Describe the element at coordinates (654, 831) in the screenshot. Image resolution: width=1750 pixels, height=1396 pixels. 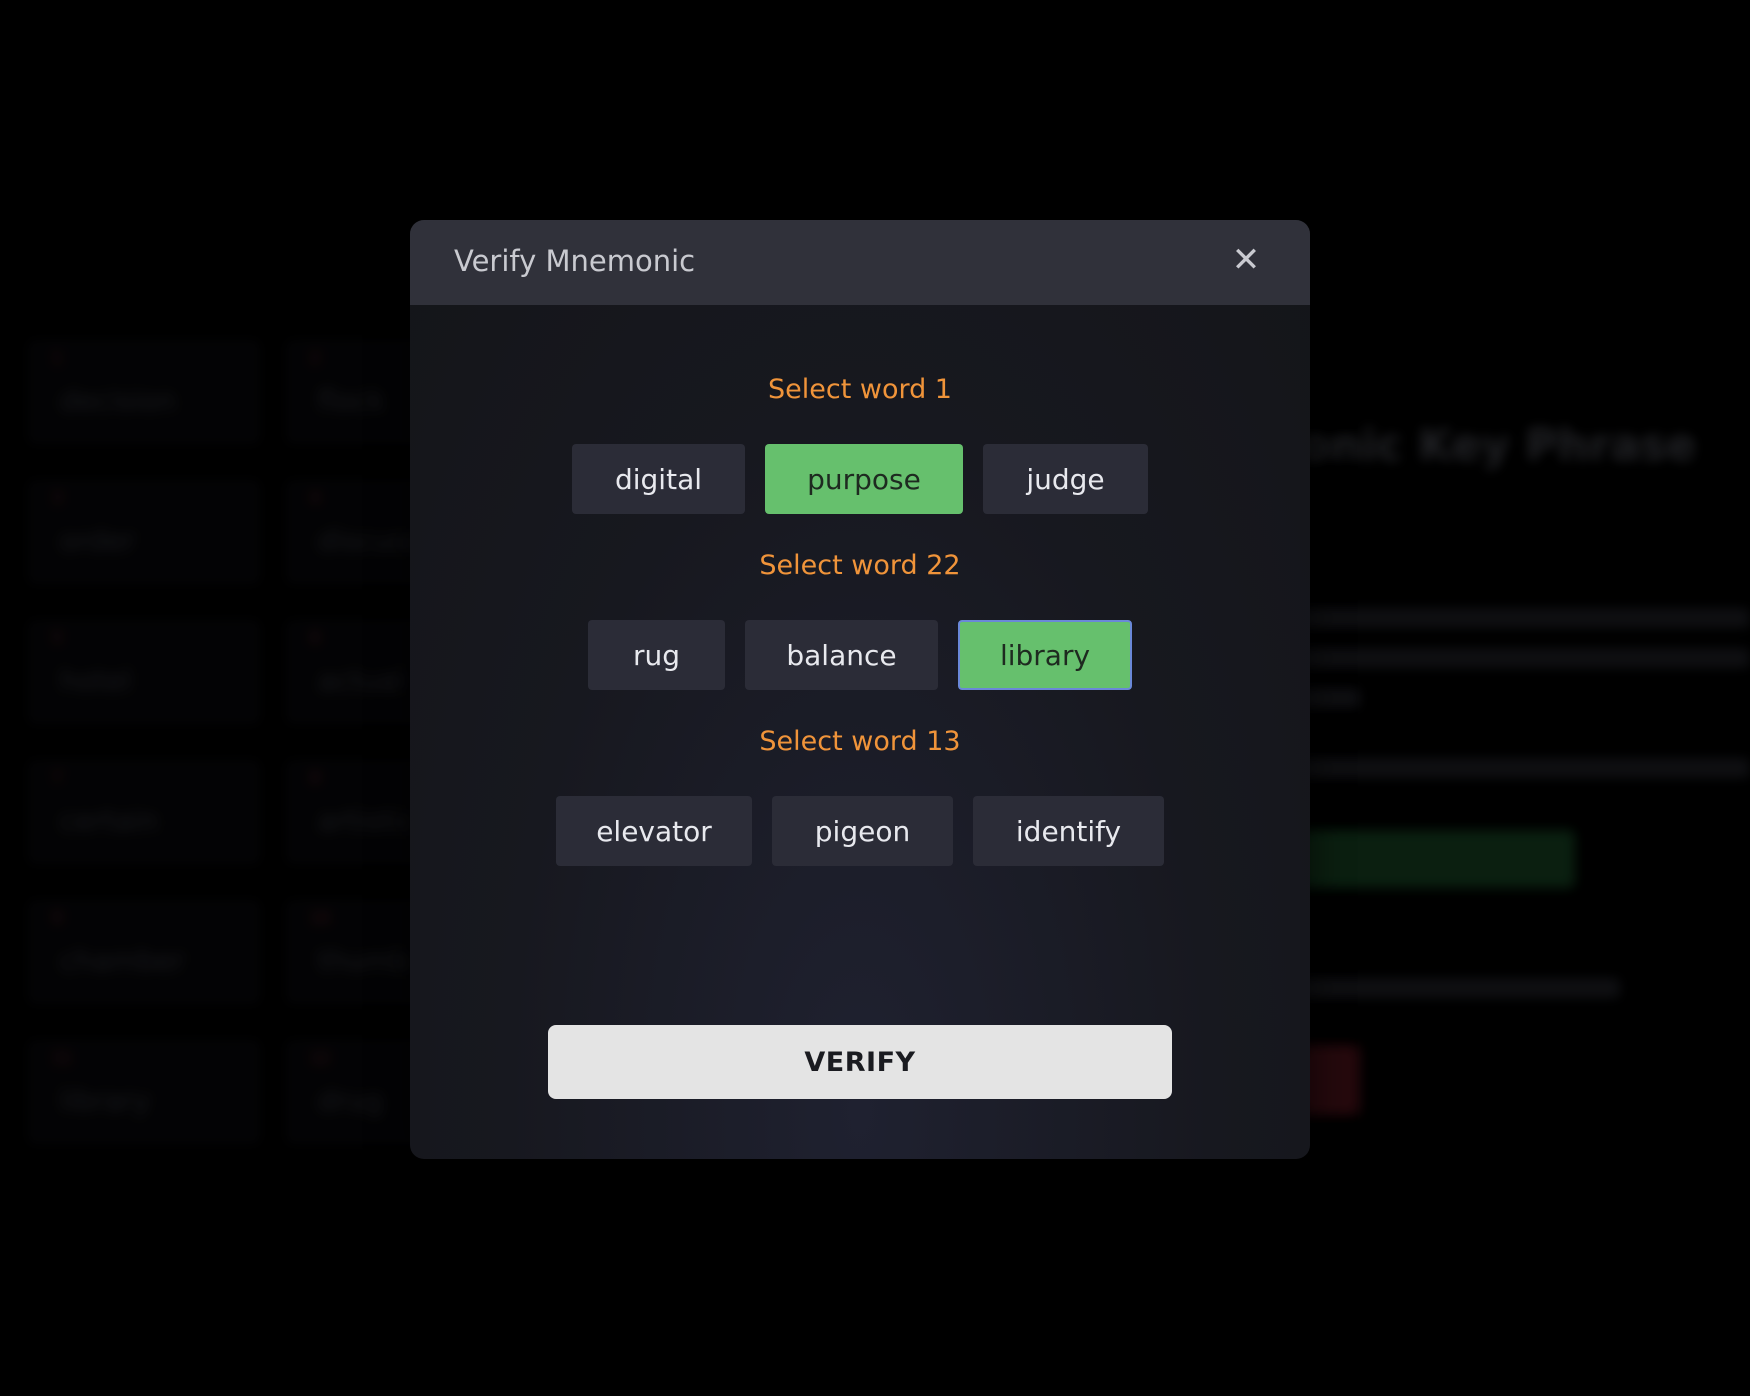
I see `word-choice-button: elevator` at that location.